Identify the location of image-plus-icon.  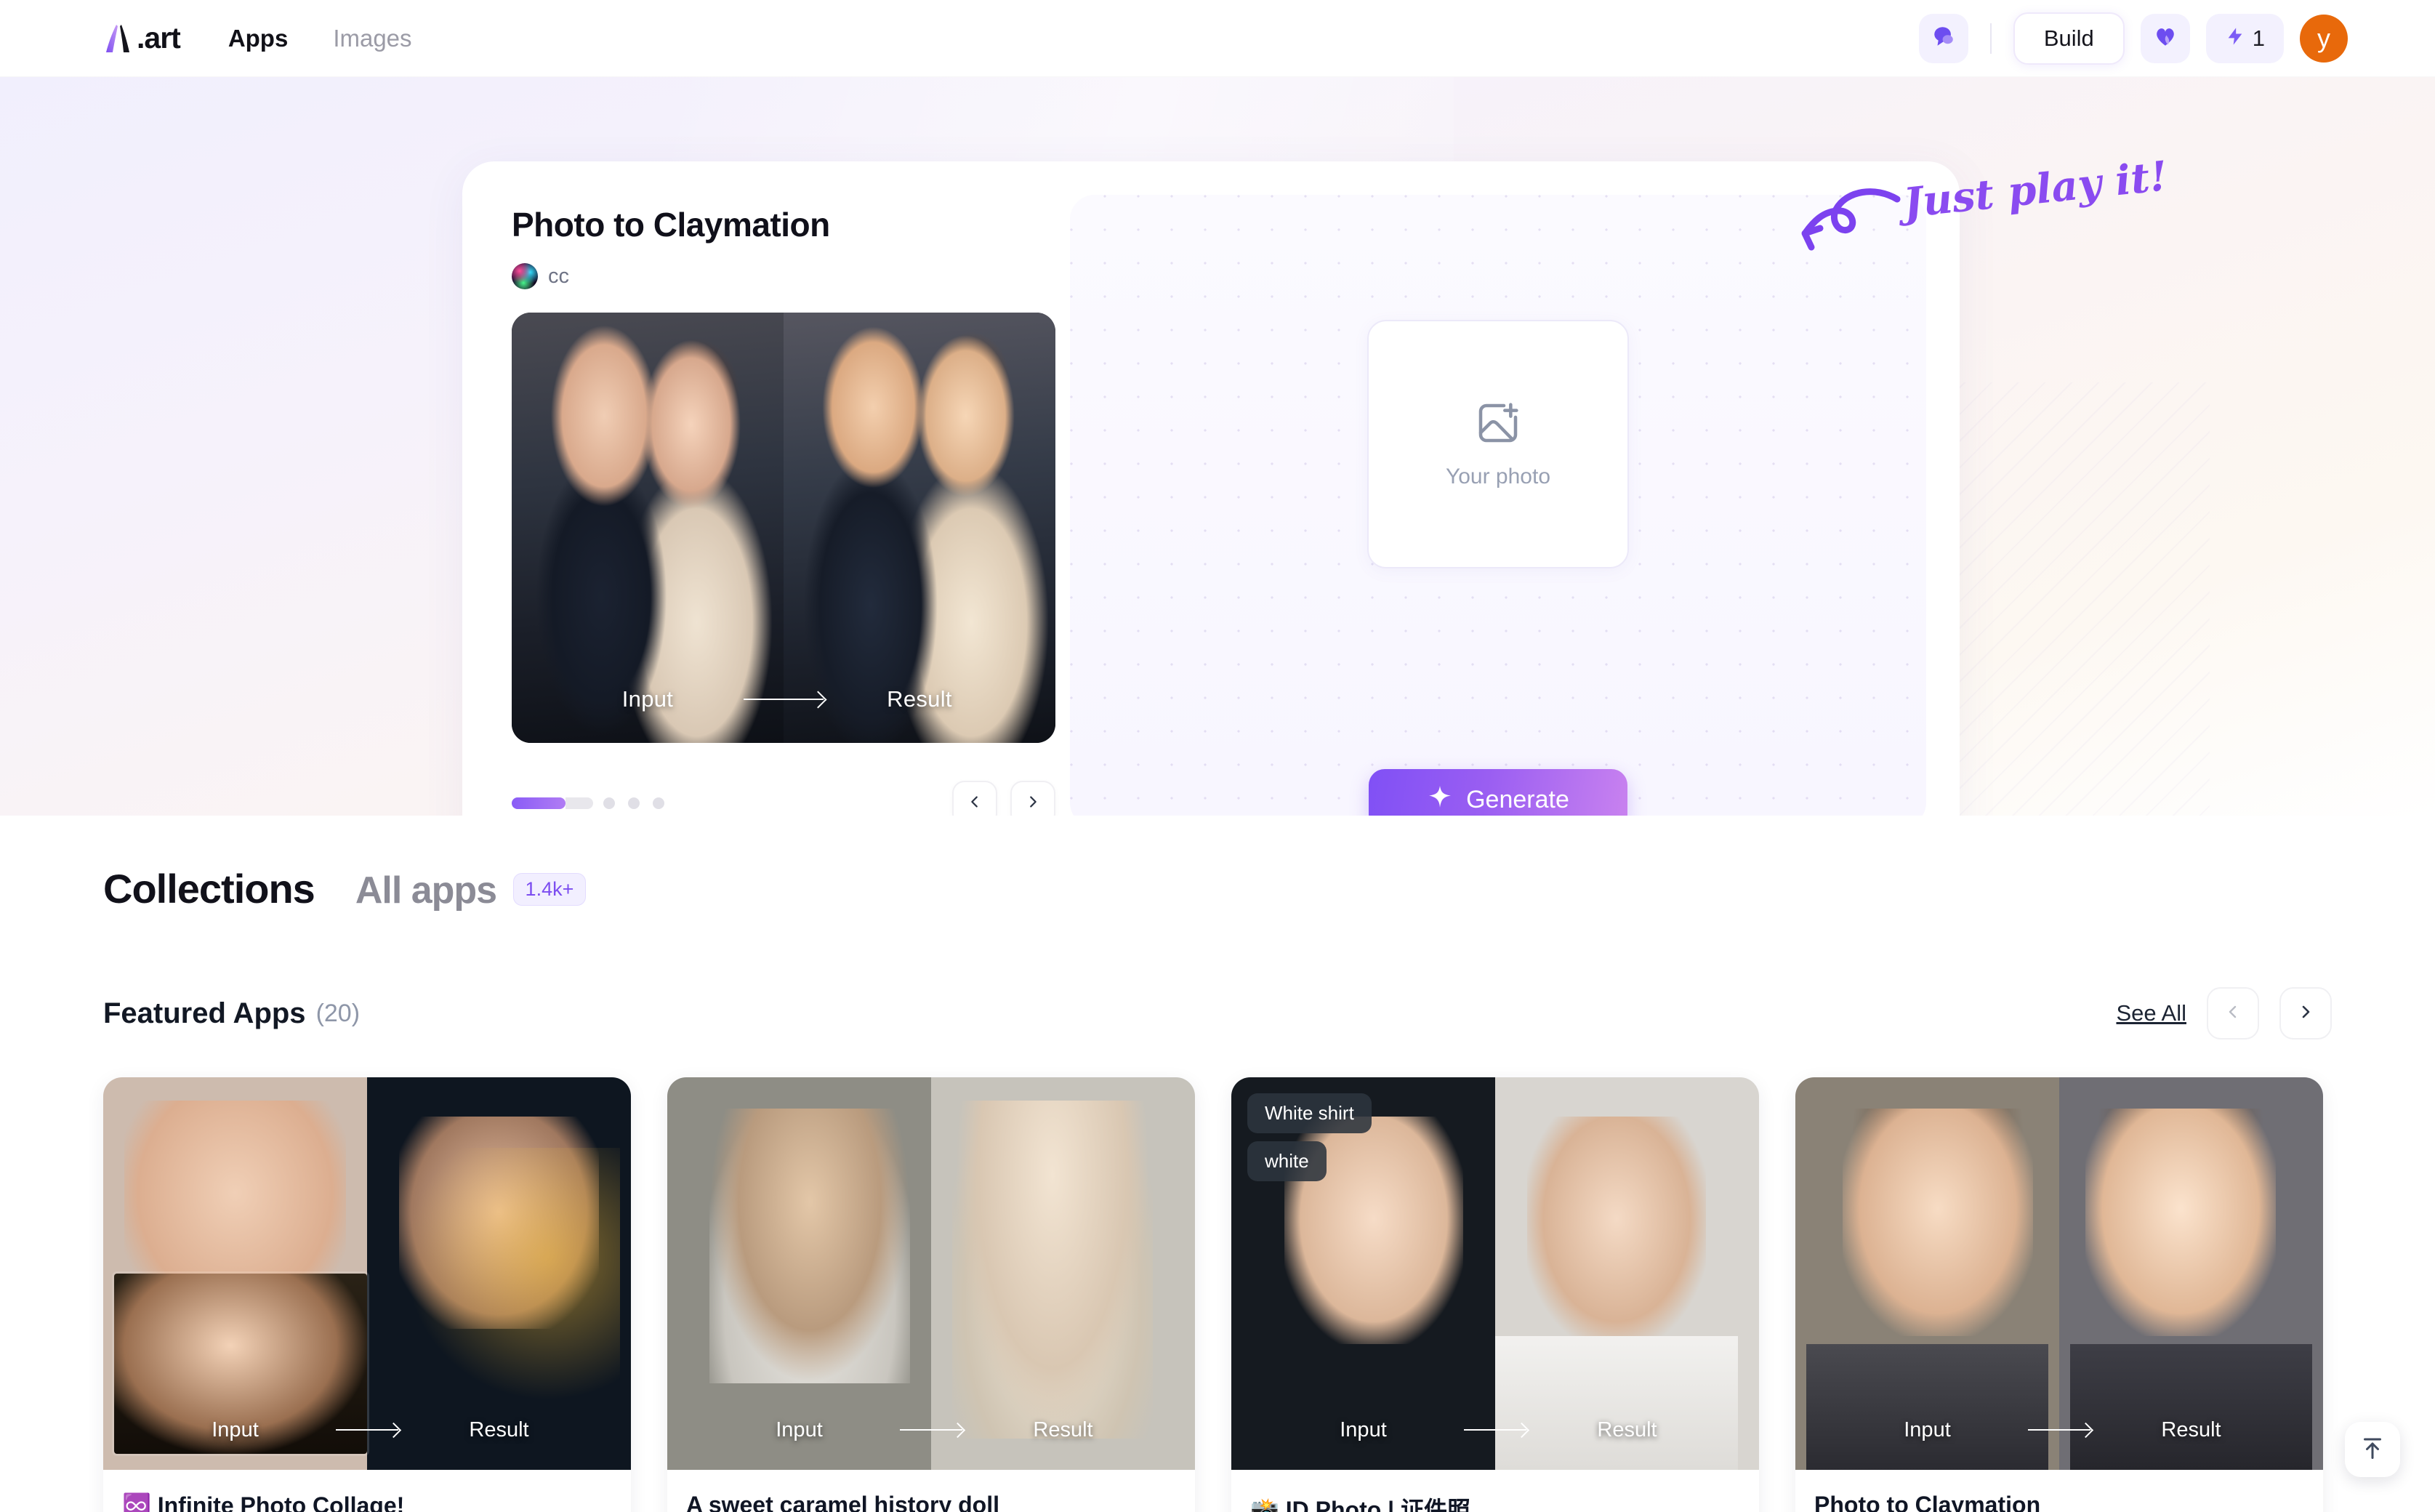
(1498, 425).